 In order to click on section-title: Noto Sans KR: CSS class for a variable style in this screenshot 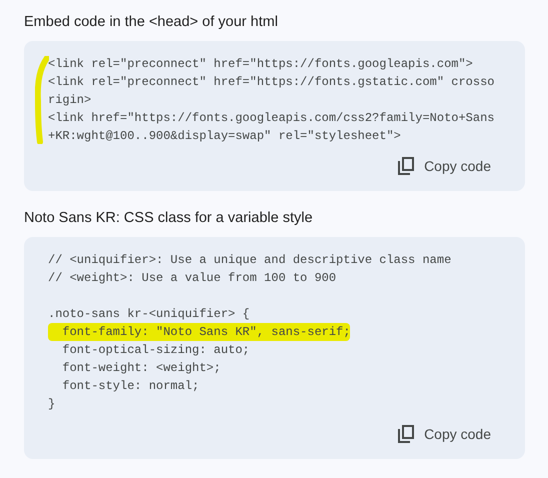, I will do `click(169, 218)`.